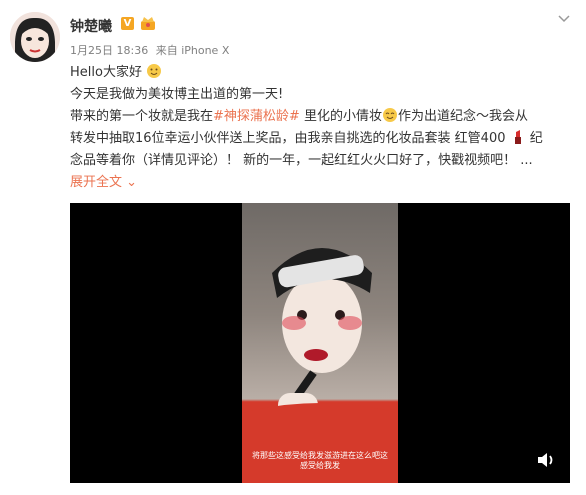 The height and width of the screenshot is (495, 586). I want to click on chevron-down-icon, so click(564, 18).